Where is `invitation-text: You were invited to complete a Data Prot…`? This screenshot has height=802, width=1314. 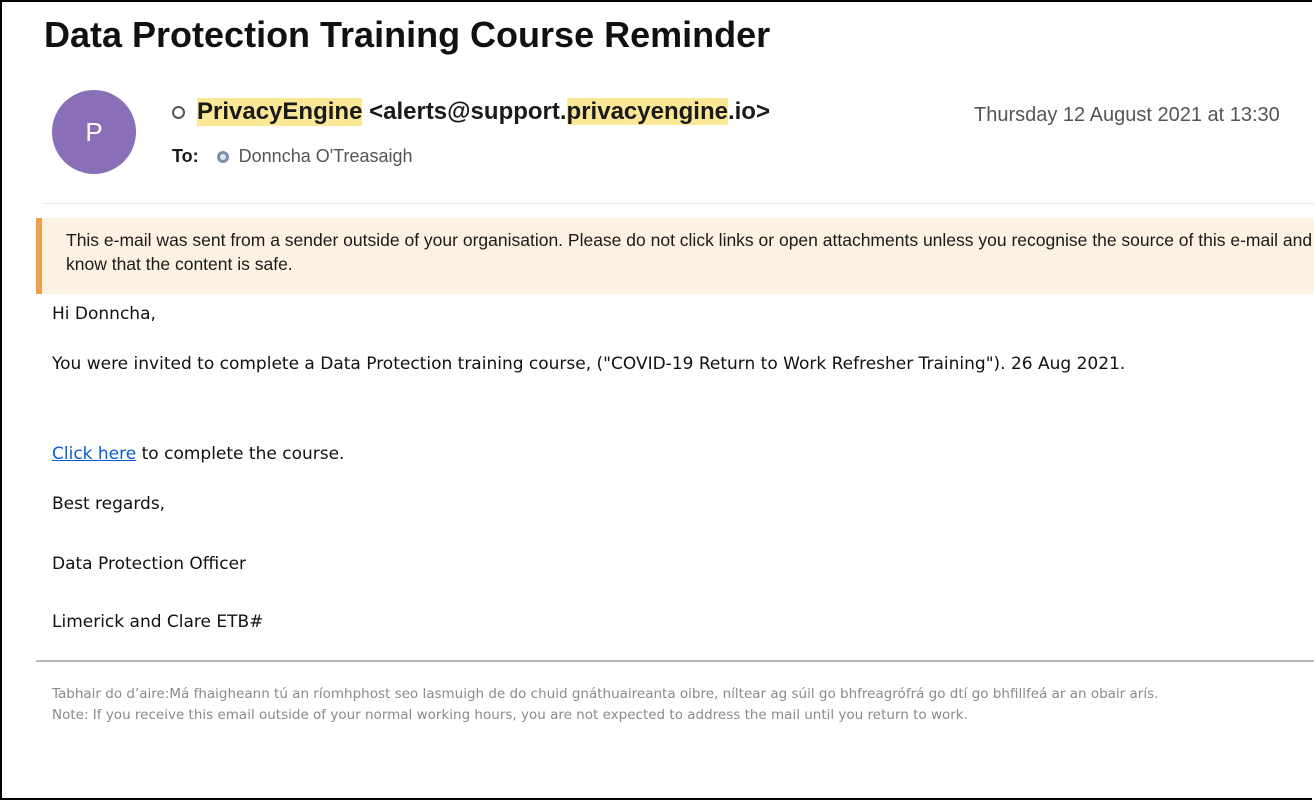
invitation-text: You were invited to complete a Data Prot… is located at coordinates (589, 364).